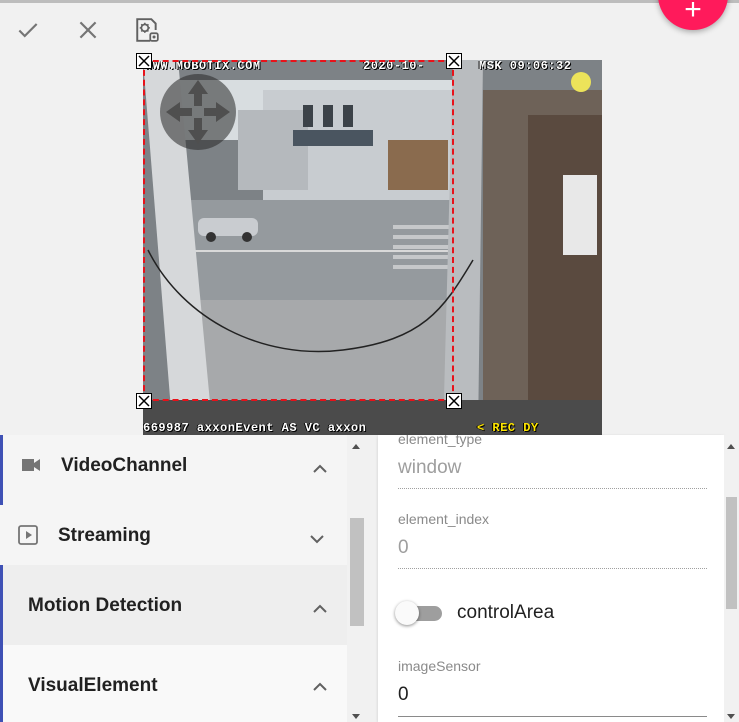 Image resolution: width=739 pixels, height=722 pixels. What do you see at coordinates (124, 465) in the screenshot?
I see `accordion-label: VideoChannel` at bounding box center [124, 465].